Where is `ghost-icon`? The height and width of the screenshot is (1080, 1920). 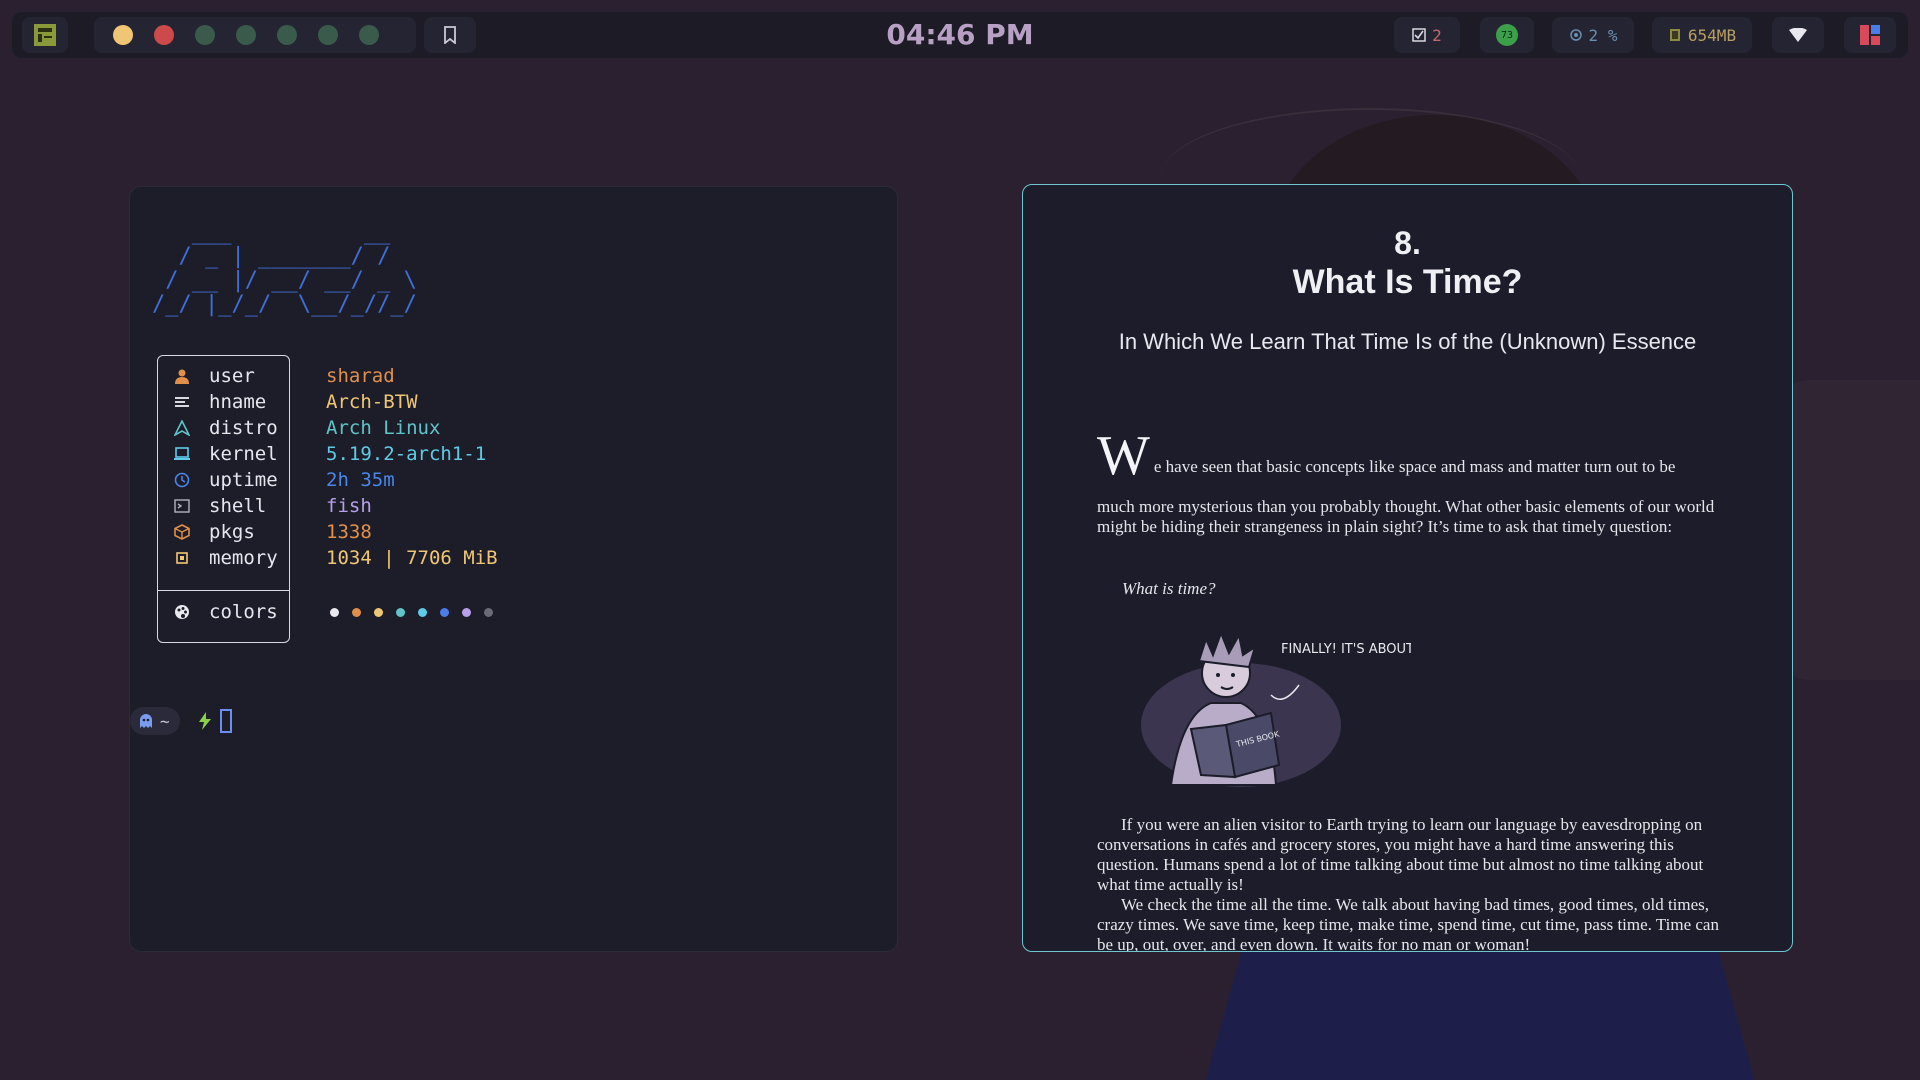 ghost-icon is located at coordinates (146, 721).